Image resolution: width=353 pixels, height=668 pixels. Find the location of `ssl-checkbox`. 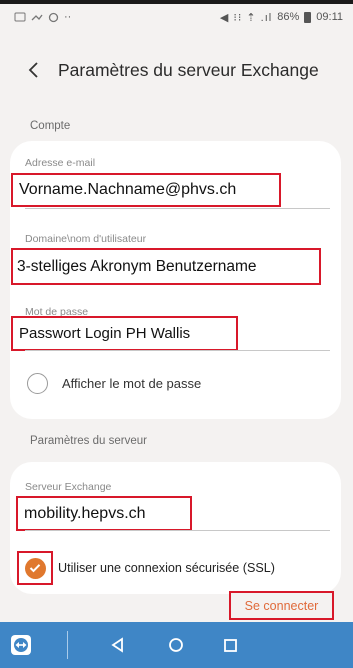

ssl-checkbox is located at coordinates (35, 568).